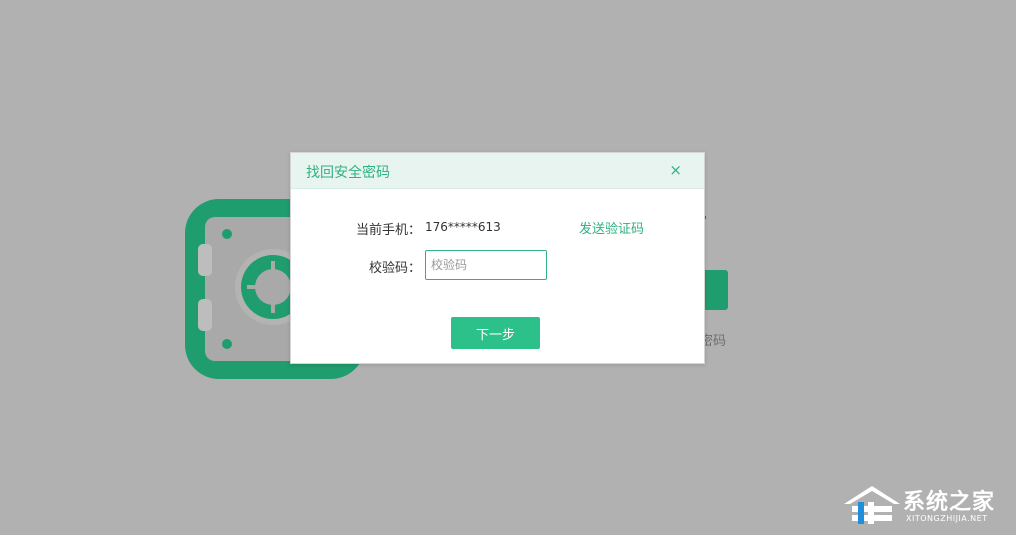 The height and width of the screenshot is (535, 1016). I want to click on watermark-name-cn: 系统之家, so click(949, 502).